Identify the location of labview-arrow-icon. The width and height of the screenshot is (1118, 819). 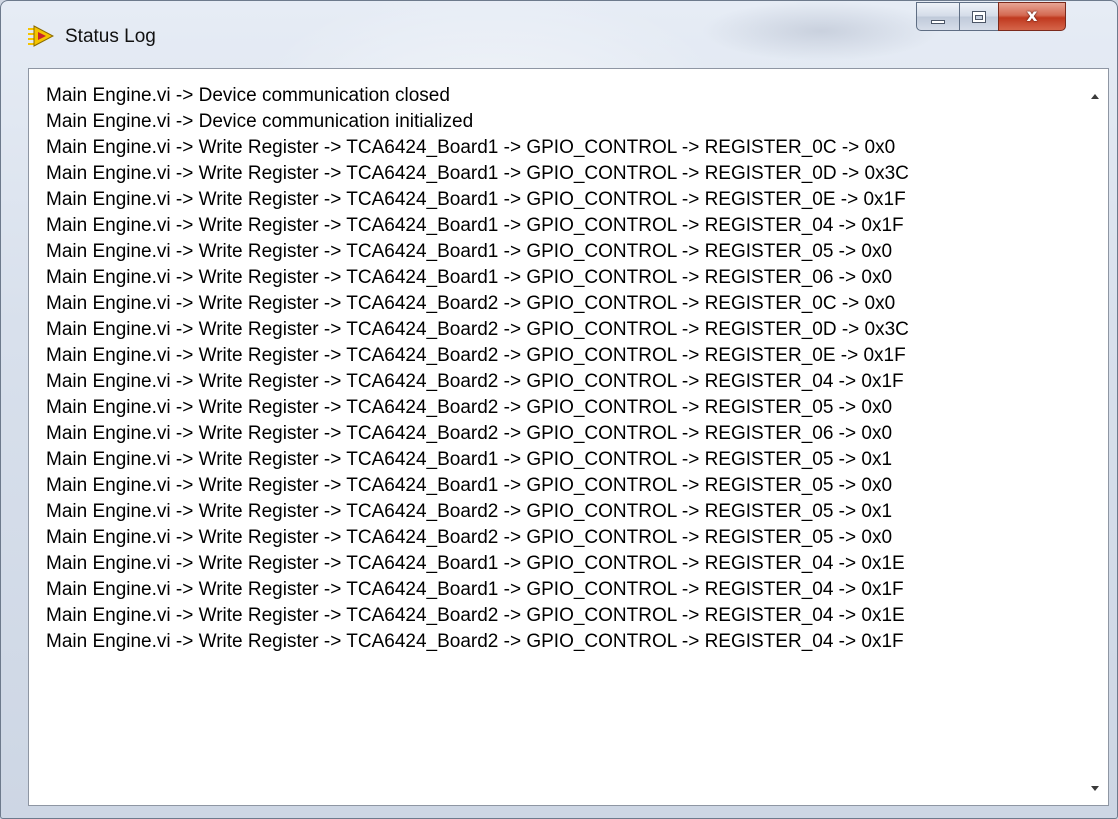
(41, 36).